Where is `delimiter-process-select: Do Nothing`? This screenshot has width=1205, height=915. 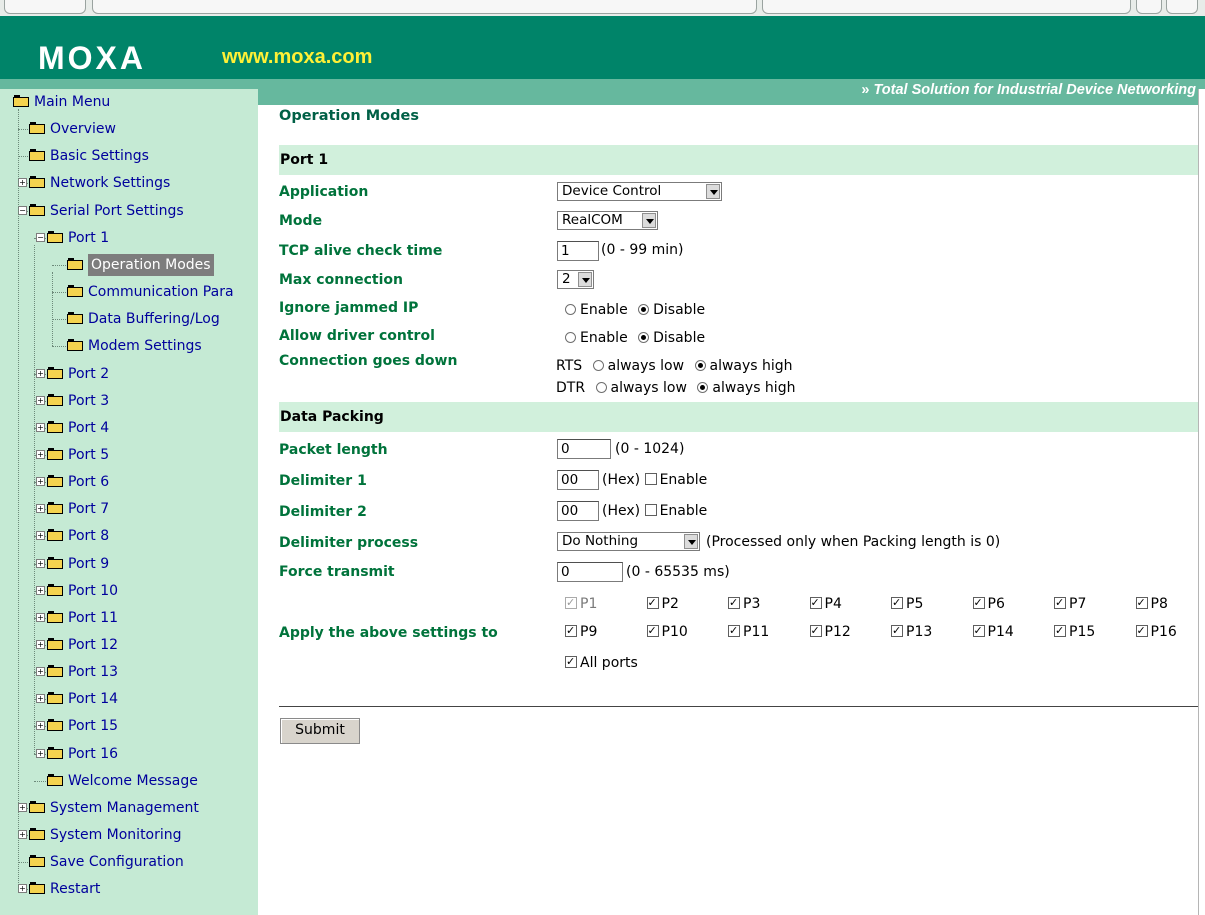
delimiter-process-select: Do Nothing is located at coordinates (628, 541).